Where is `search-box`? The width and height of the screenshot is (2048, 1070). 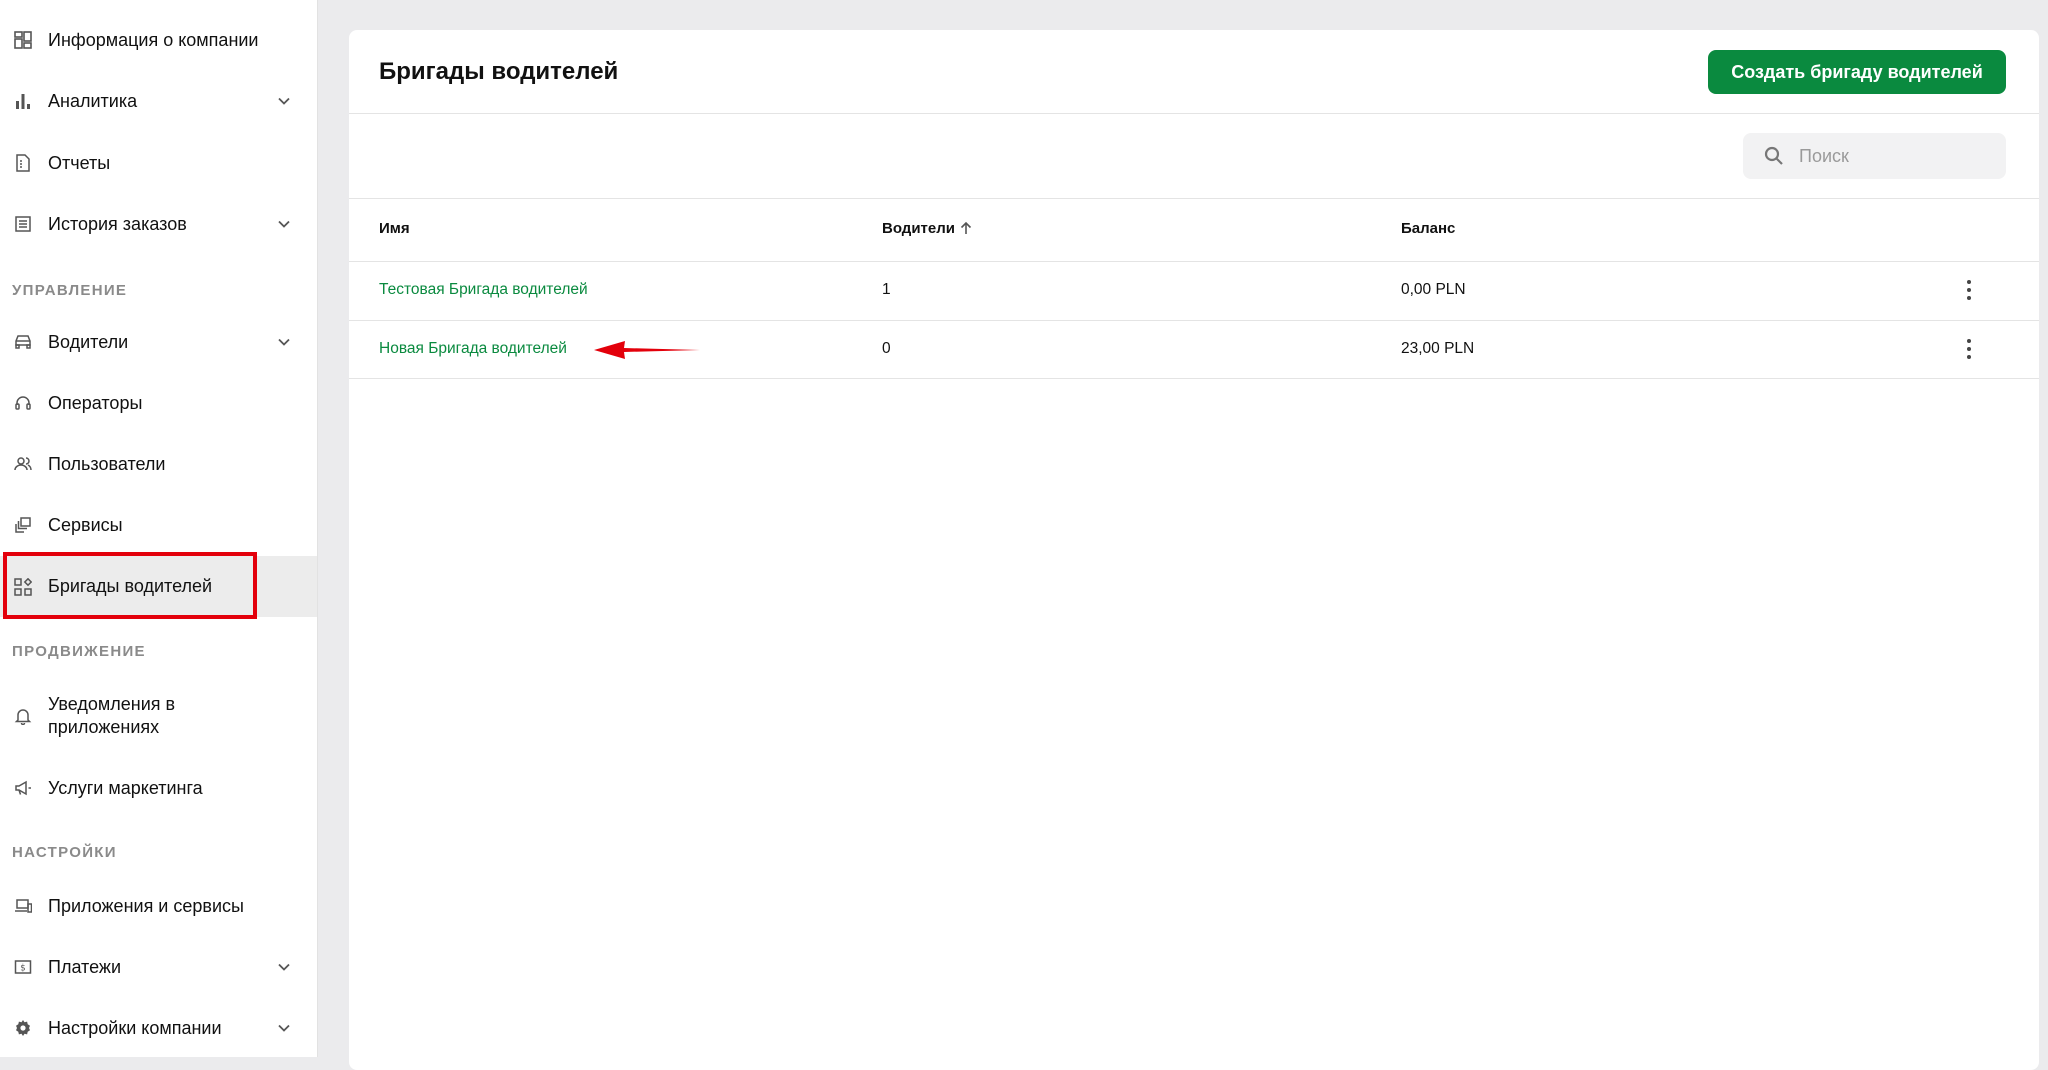 search-box is located at coordinates (1874, 156).